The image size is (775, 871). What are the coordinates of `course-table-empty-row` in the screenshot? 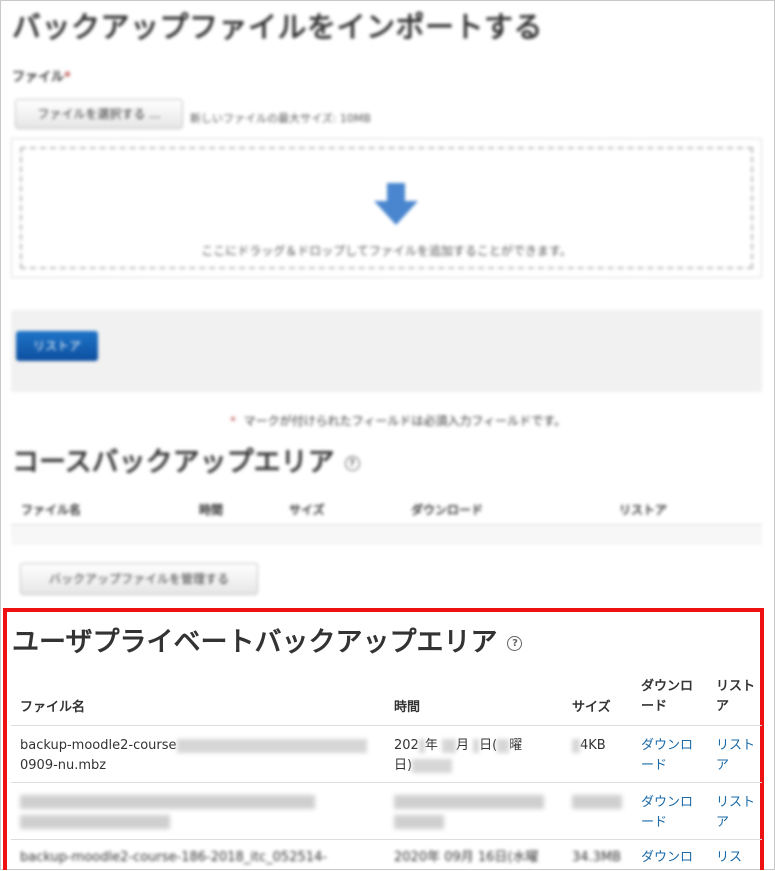 It's located at (386, 535).